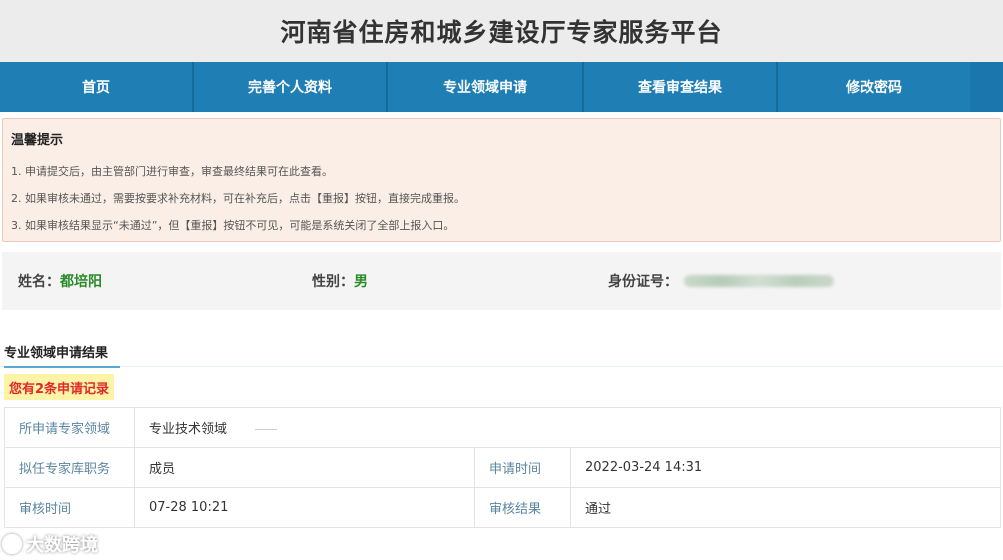 Image resolution: width=1003 pixels, height=560 pixels. What do you see at coordinates (172, 171) in the screenshot?
I see `notice-line-1: 1. 申请提交后，由主管部门进行审查，审查最终结果可在此查看。` at bounding box center [172, 171].